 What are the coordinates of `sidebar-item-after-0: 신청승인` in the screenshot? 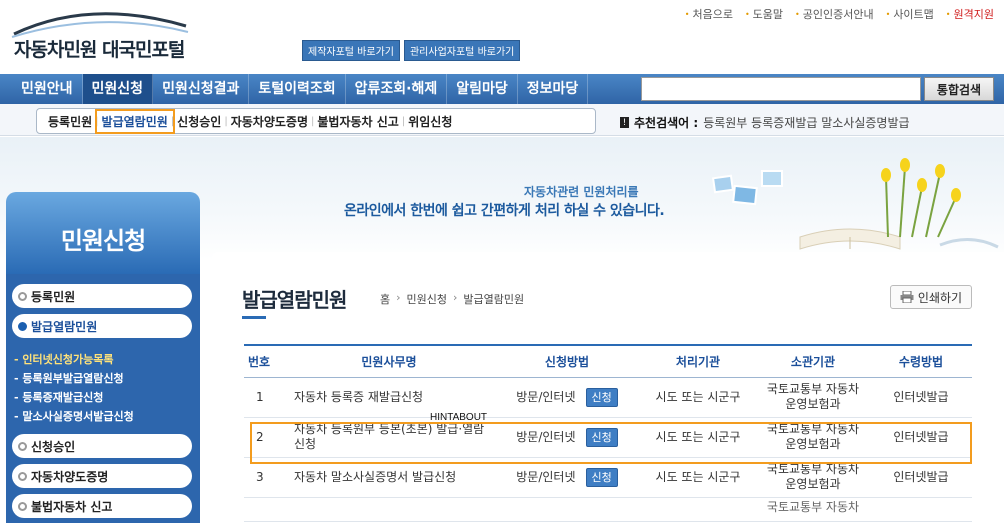 It's located at (102, 446).